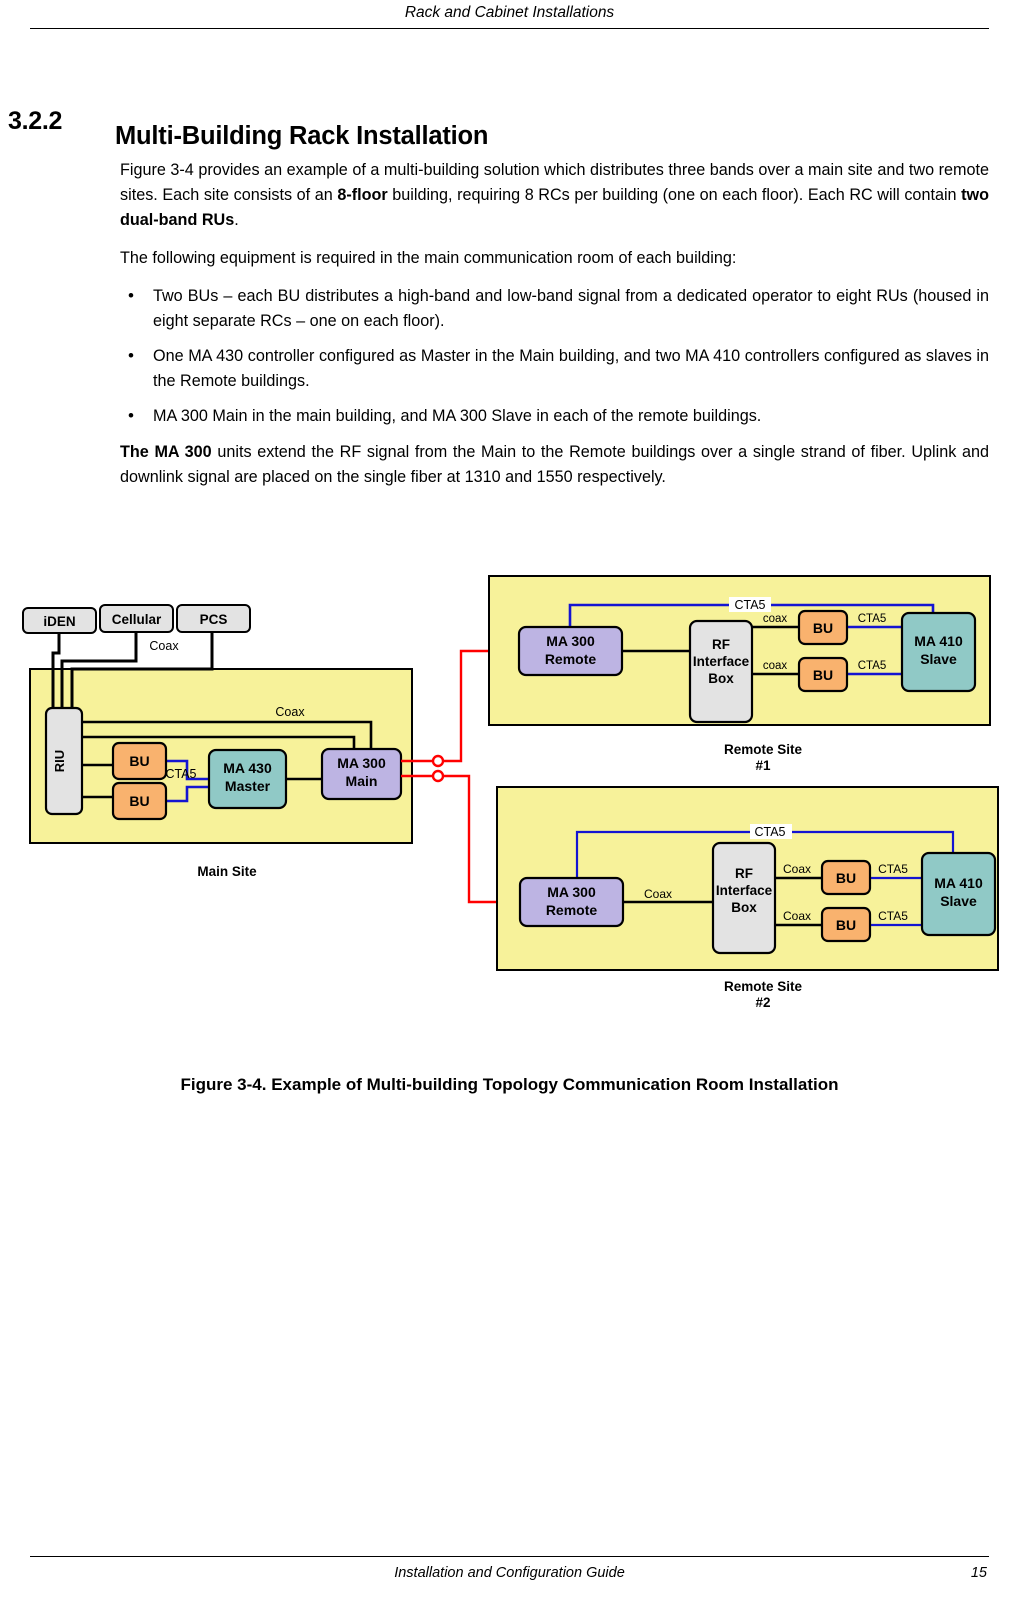 Image resolution: width=1019 pixels, height=1601 pixels. I want to click on main-bu-top-label: BU, so click(139, 761).